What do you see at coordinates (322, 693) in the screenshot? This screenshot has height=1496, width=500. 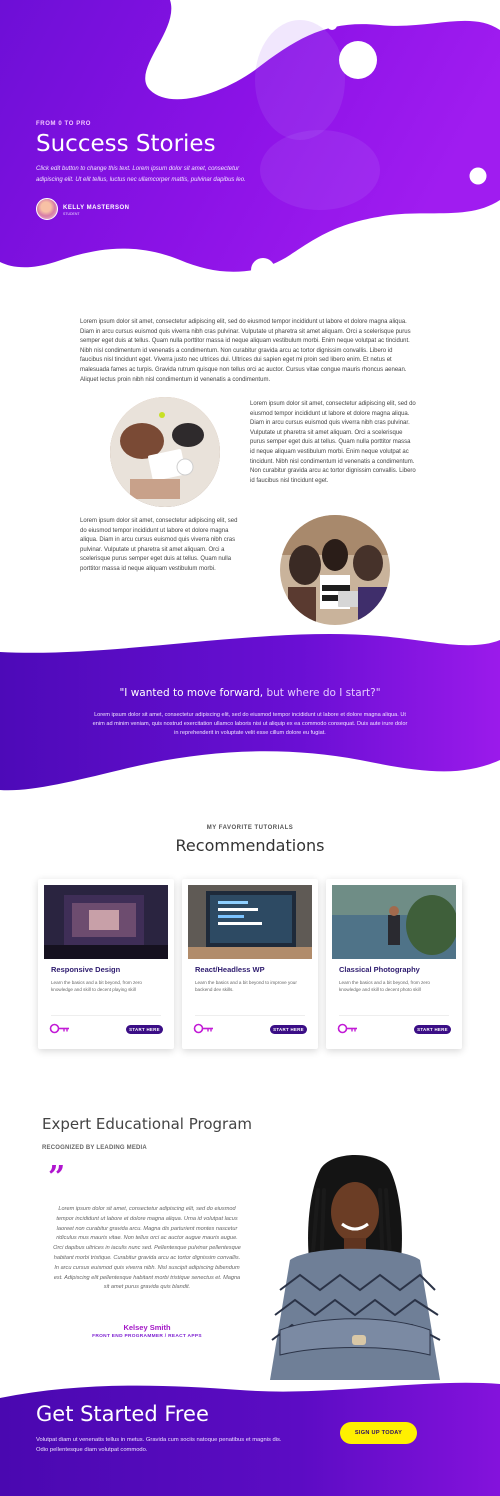 I see `quote-heading-light: but where do I start?"` at bounding box center [322, 693].